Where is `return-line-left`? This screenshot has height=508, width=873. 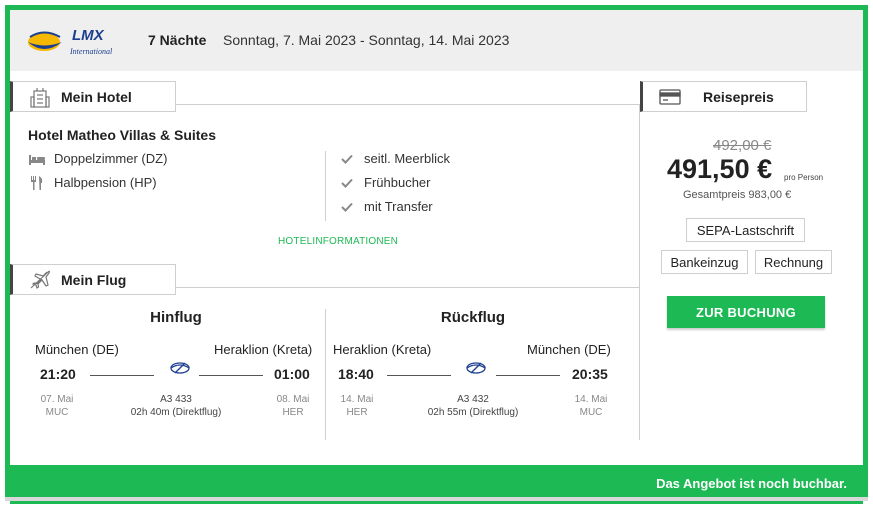
return-line-left is located at coordinates (419, 375).